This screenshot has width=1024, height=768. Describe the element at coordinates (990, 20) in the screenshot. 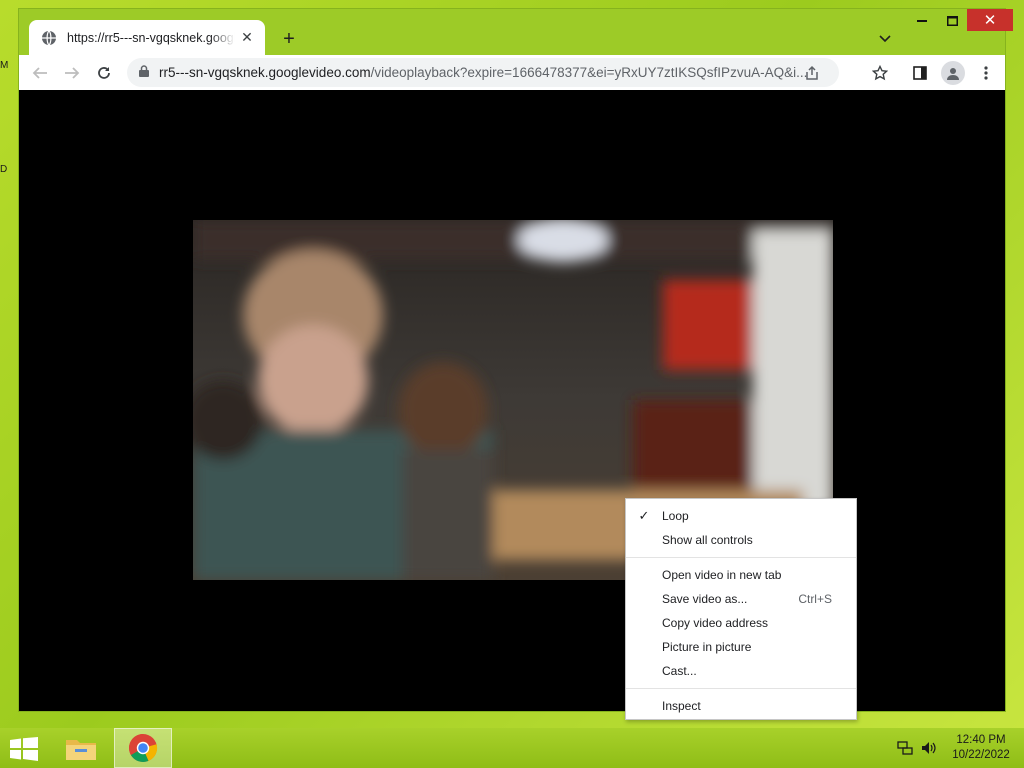

I see `close-window-button: ✕` at that location.